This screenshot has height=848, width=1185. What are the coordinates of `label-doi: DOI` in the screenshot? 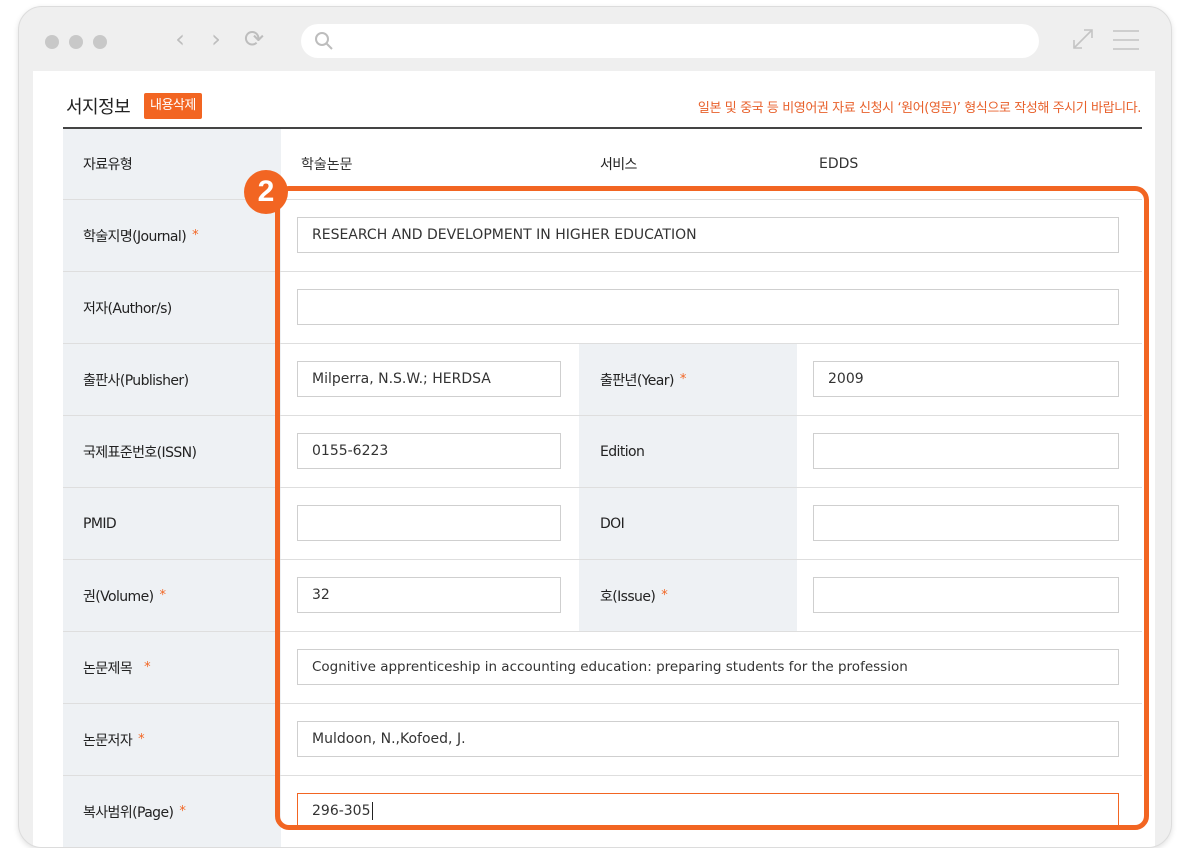 It's located at (688, 523).